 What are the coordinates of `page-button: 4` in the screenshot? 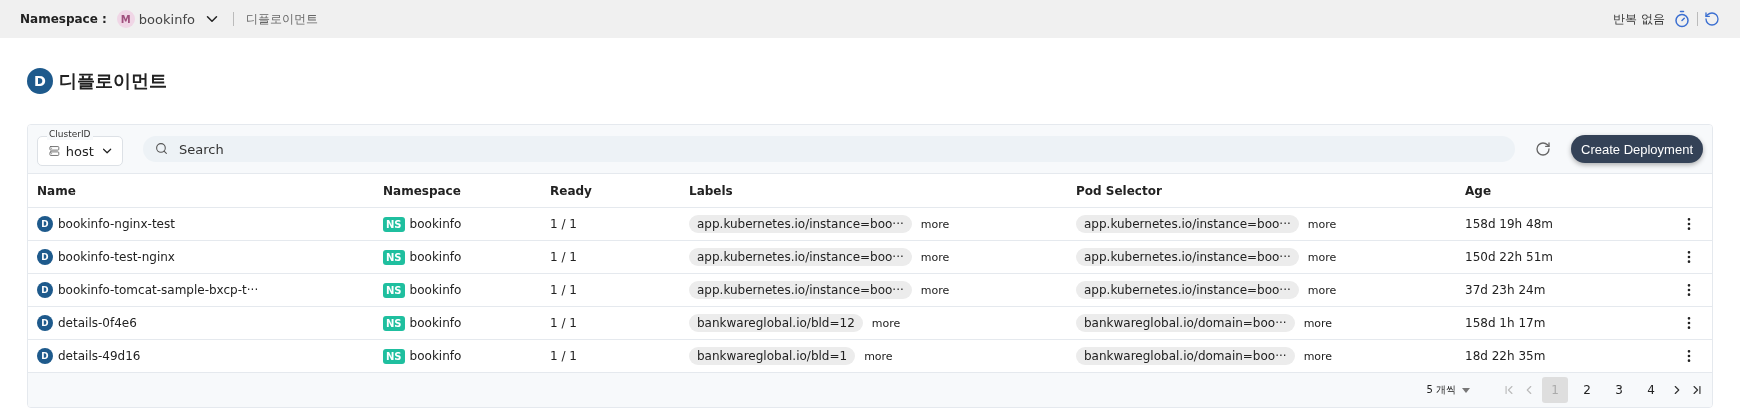 It's located at (1651, 390).